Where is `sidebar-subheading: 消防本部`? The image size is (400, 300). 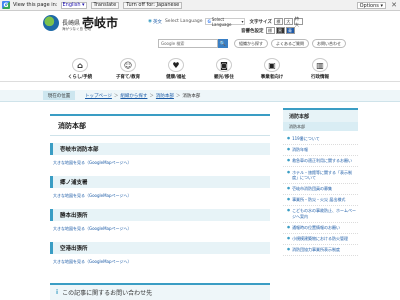
sidebar-subheading: 消防本部 is located at coordinates (320, 126).